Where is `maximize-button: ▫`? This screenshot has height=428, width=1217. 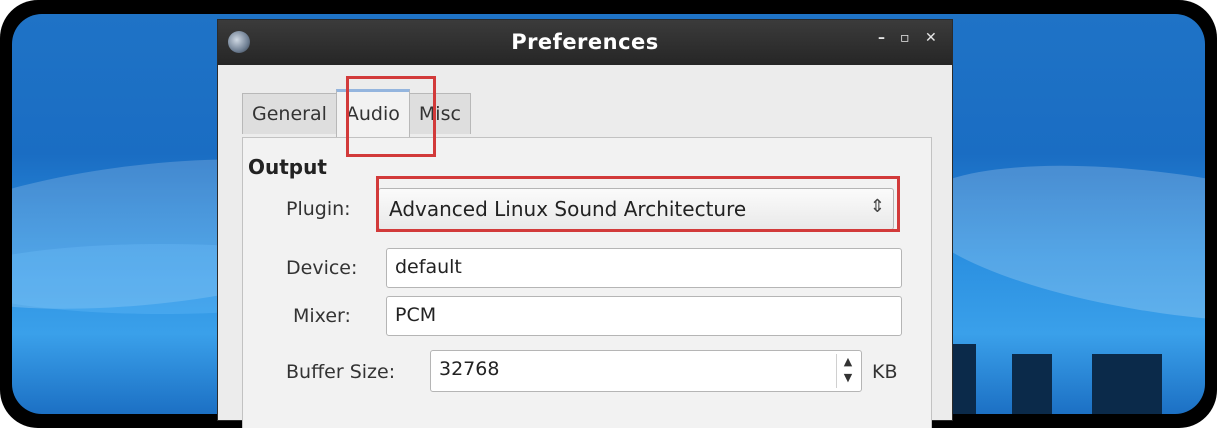 maximize-button: ▫ is located at coordinates (905, 38).